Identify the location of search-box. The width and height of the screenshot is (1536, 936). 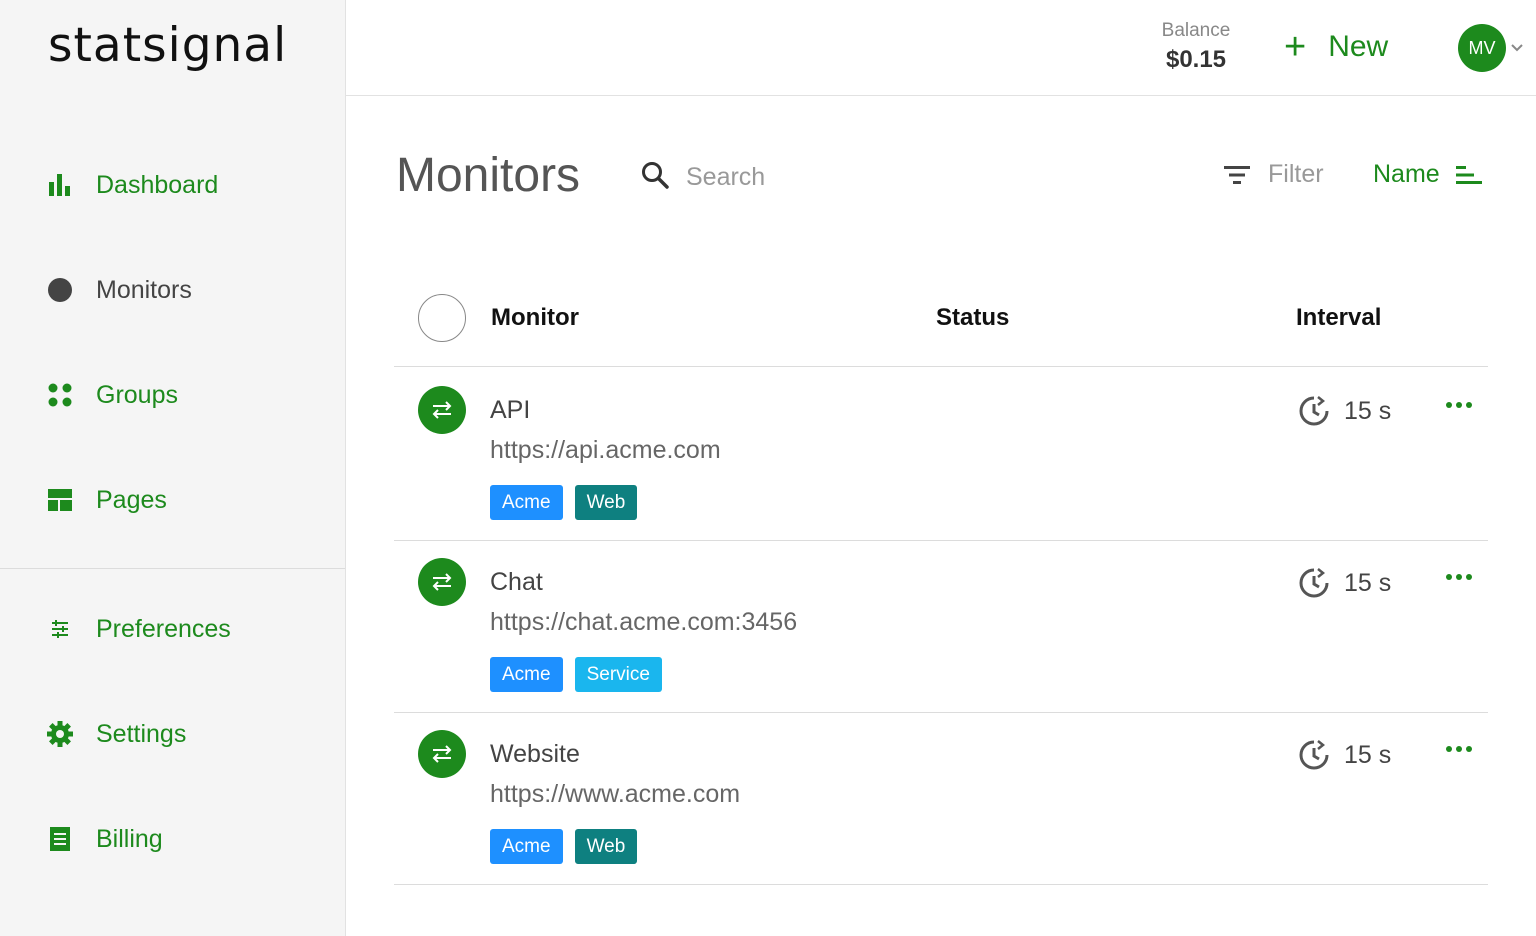
(813, 177).